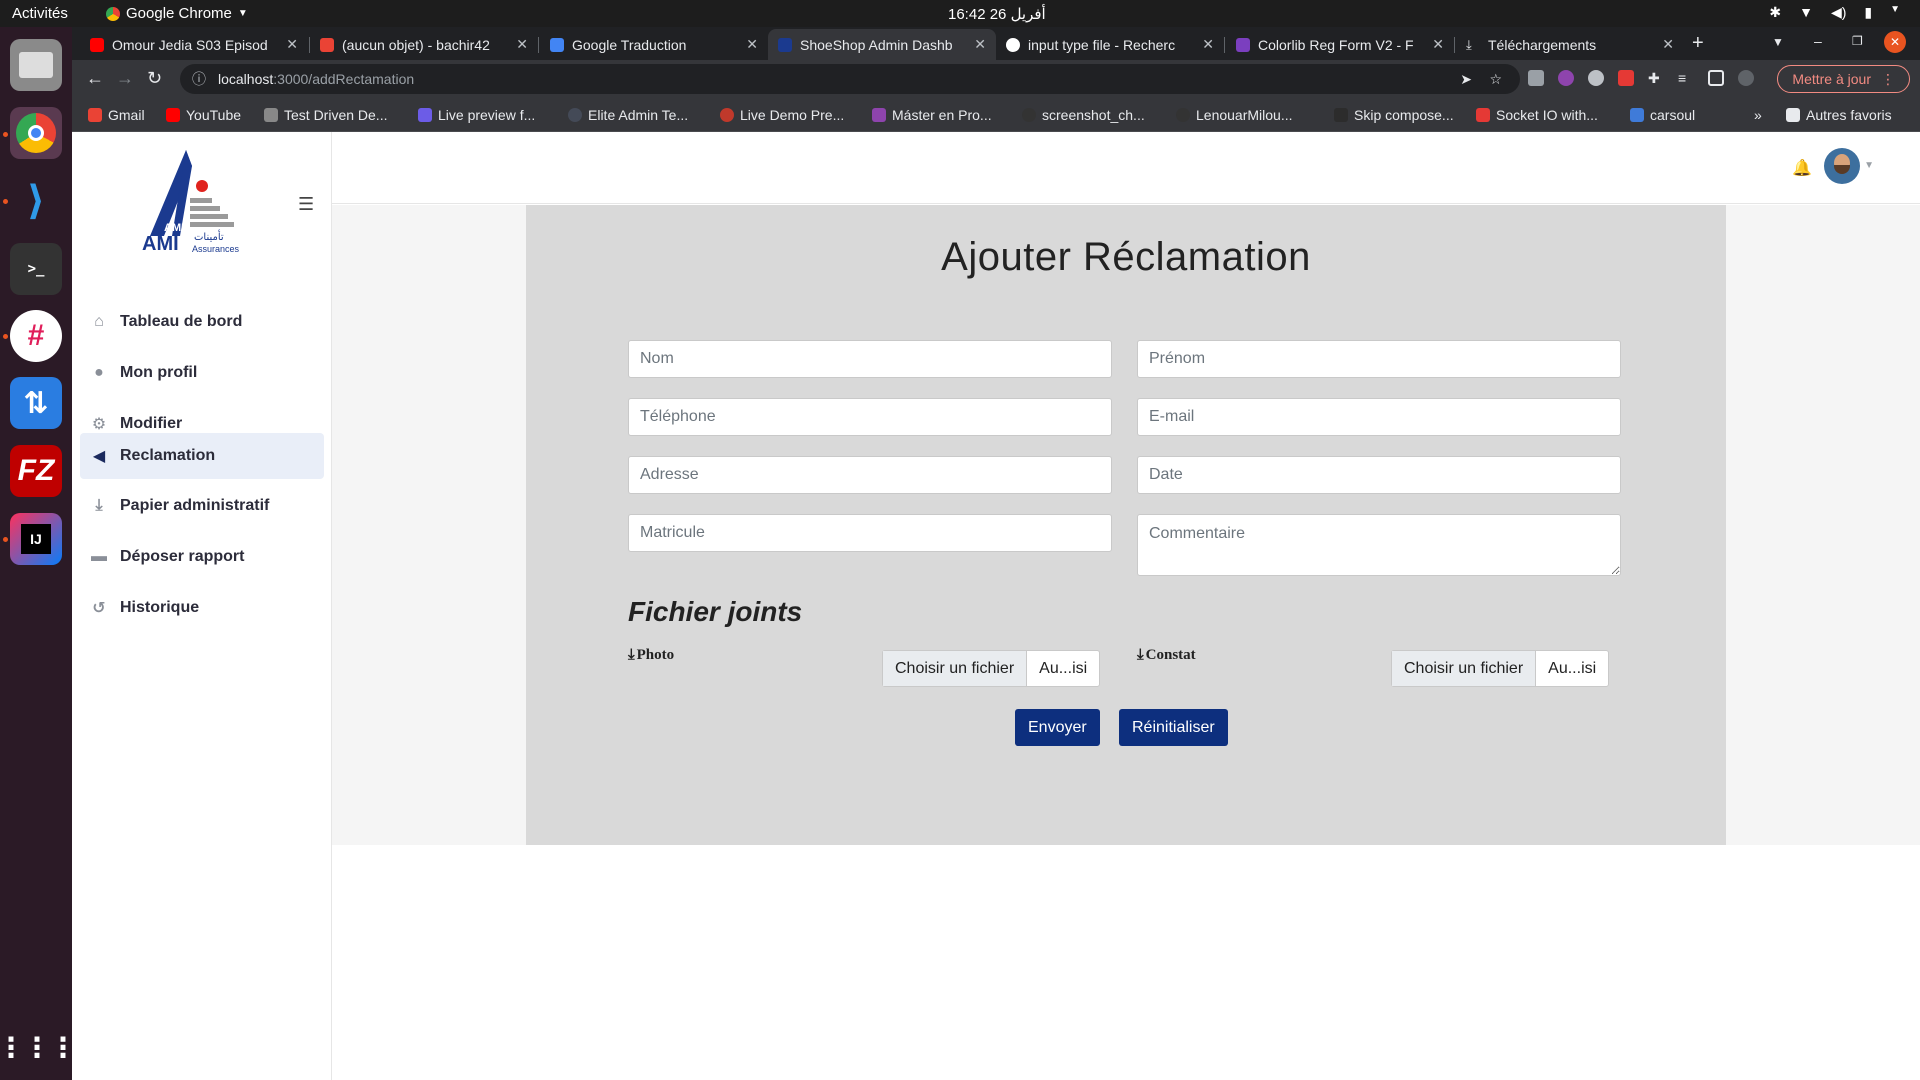  What do you see at coordinates (1746, 78) in the screenshot?
I see `profile-icon` at bounding box center [1746, 78].